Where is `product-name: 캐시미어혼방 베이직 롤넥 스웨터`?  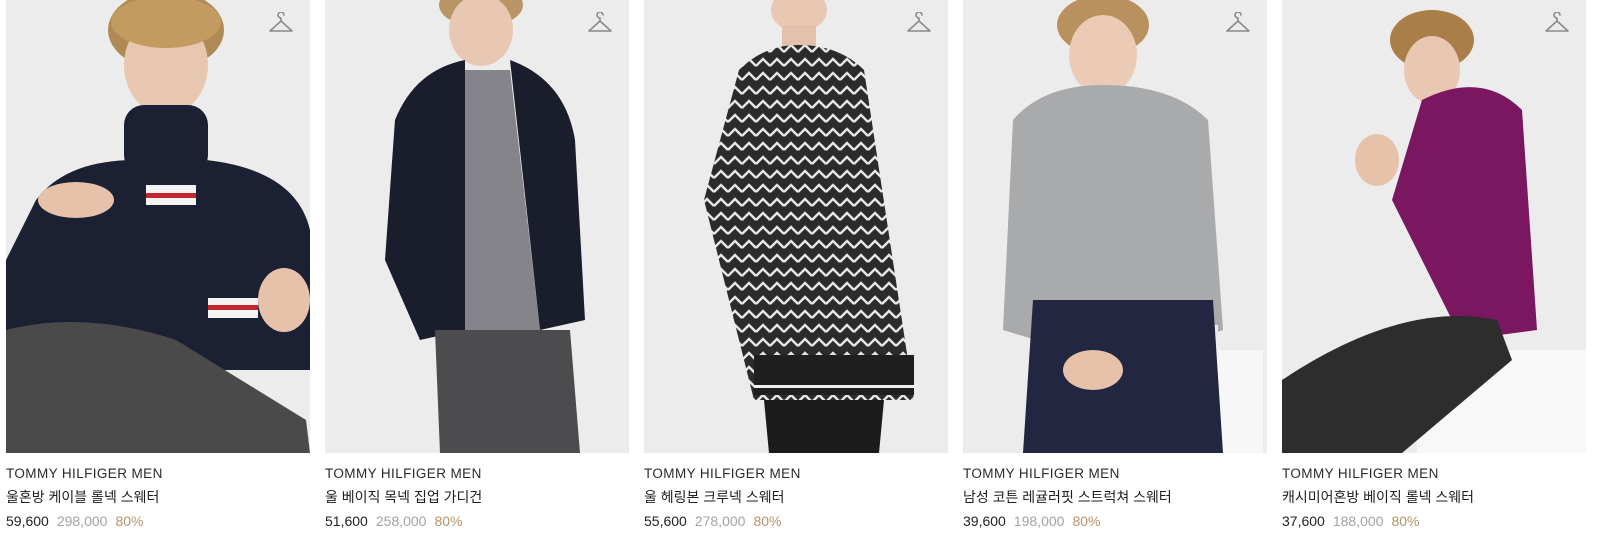
product-name: 캐시미어혼방 베이직 롤넥 스웨터 is located at coordinates (1434, 497).